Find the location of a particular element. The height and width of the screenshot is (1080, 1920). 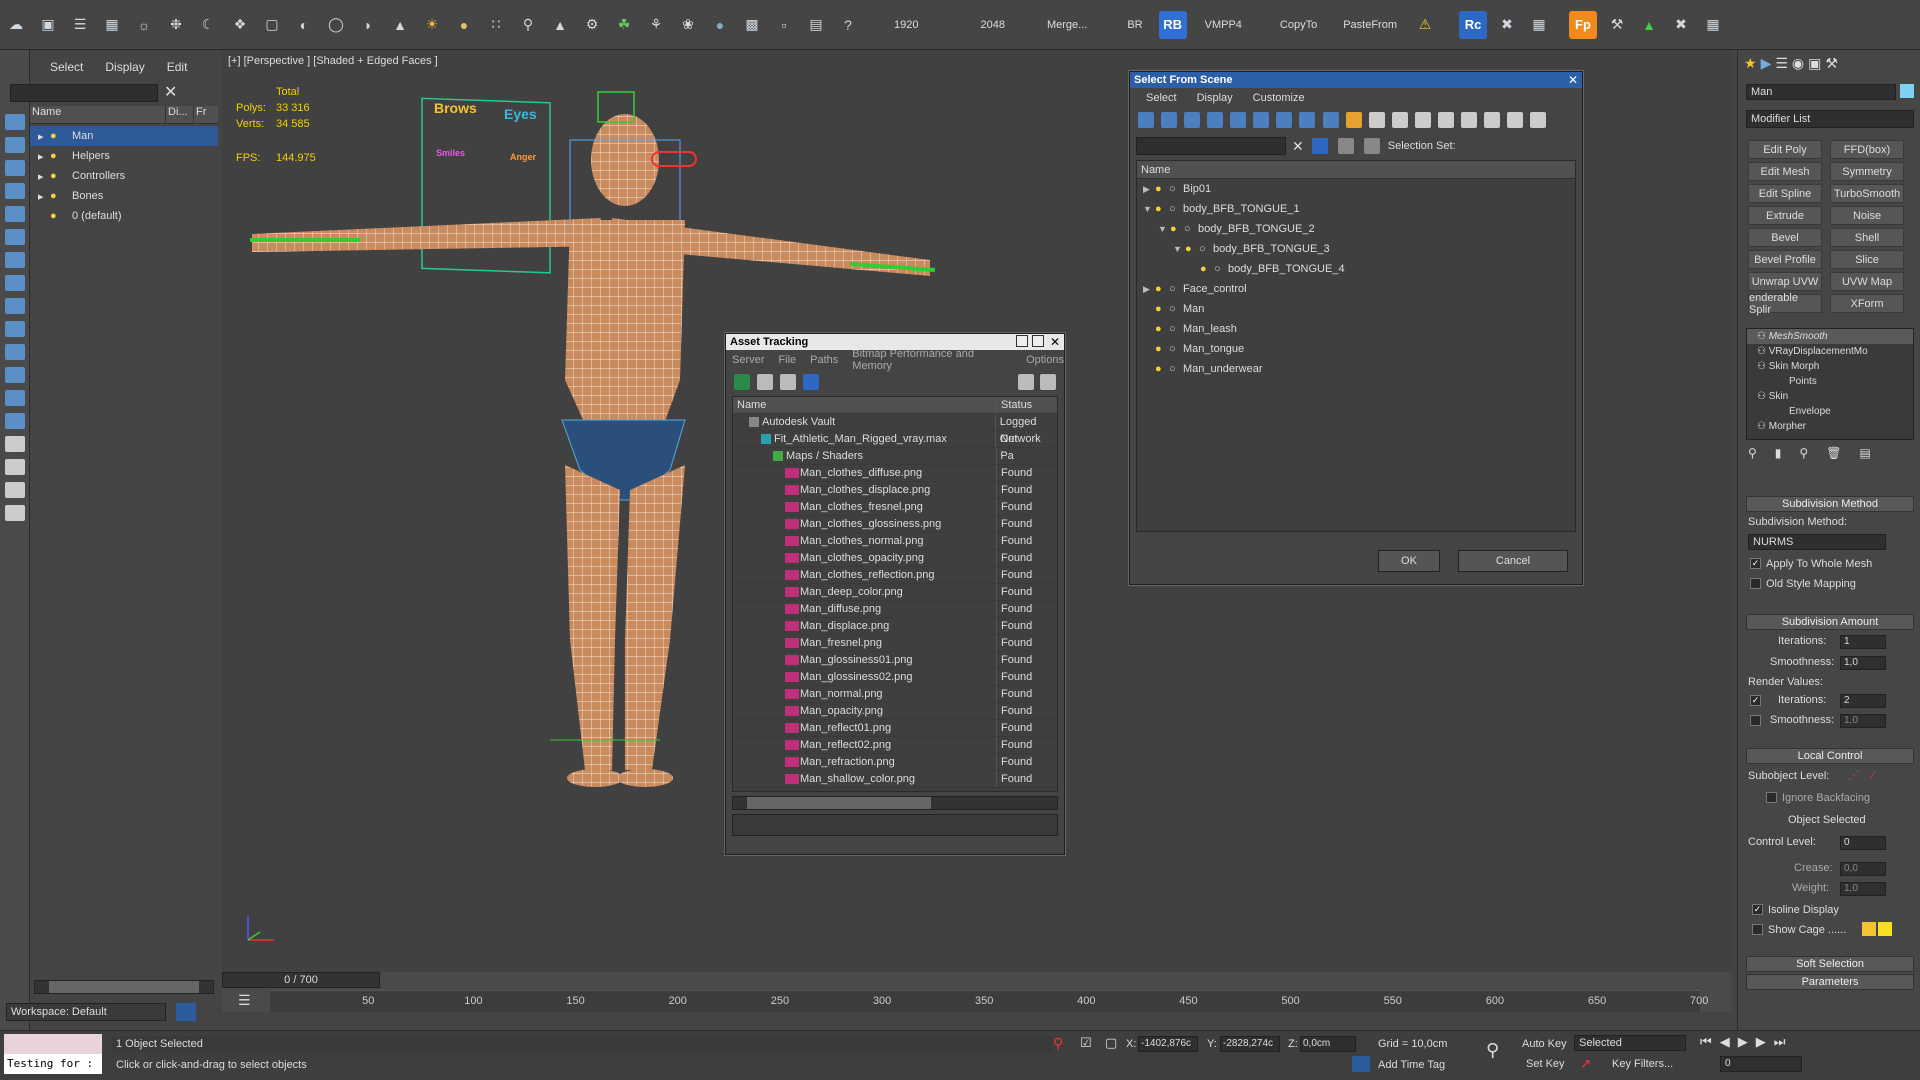

filter-icon is located at coordinates (15, 490).